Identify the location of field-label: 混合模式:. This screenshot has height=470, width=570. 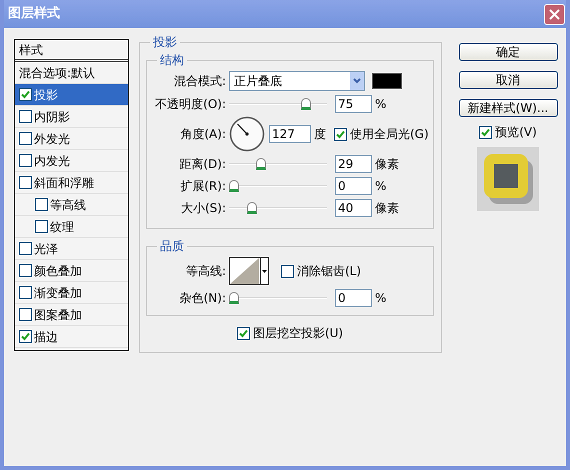
(199, 81).